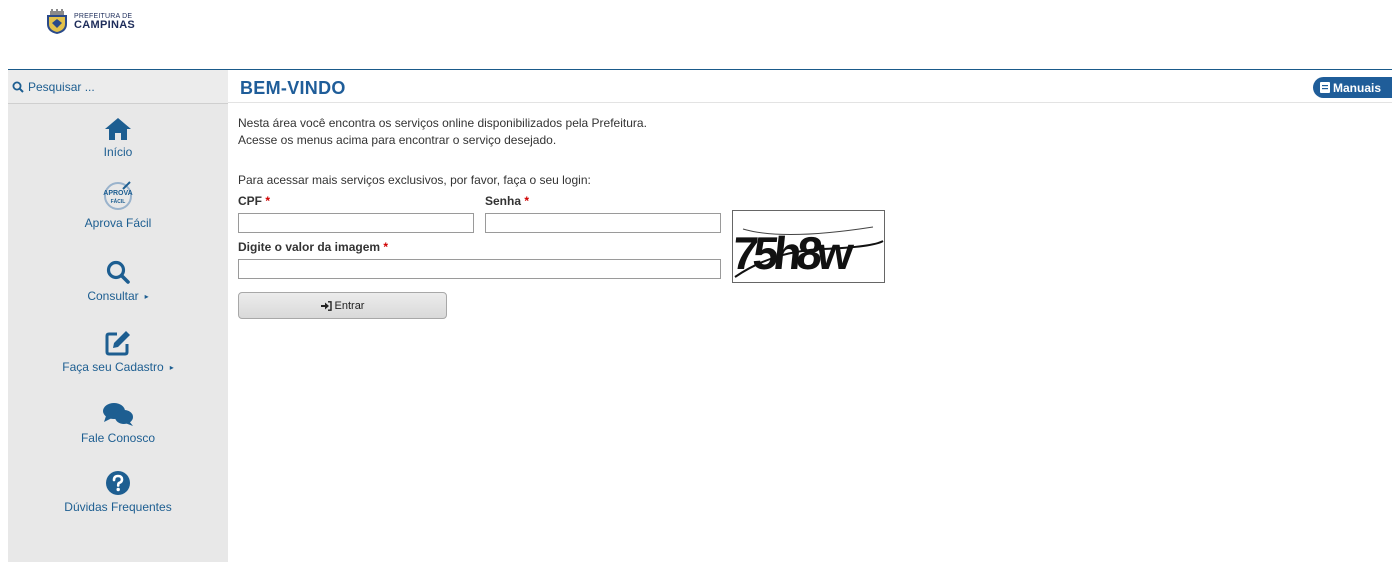 This screenshot has width=1392, height=562. What do you see at coordinates (118, 507) in the screenshot?
I see `sidebar-item-label: Dúvidas Frequentes` at bounding box center [118, 507].